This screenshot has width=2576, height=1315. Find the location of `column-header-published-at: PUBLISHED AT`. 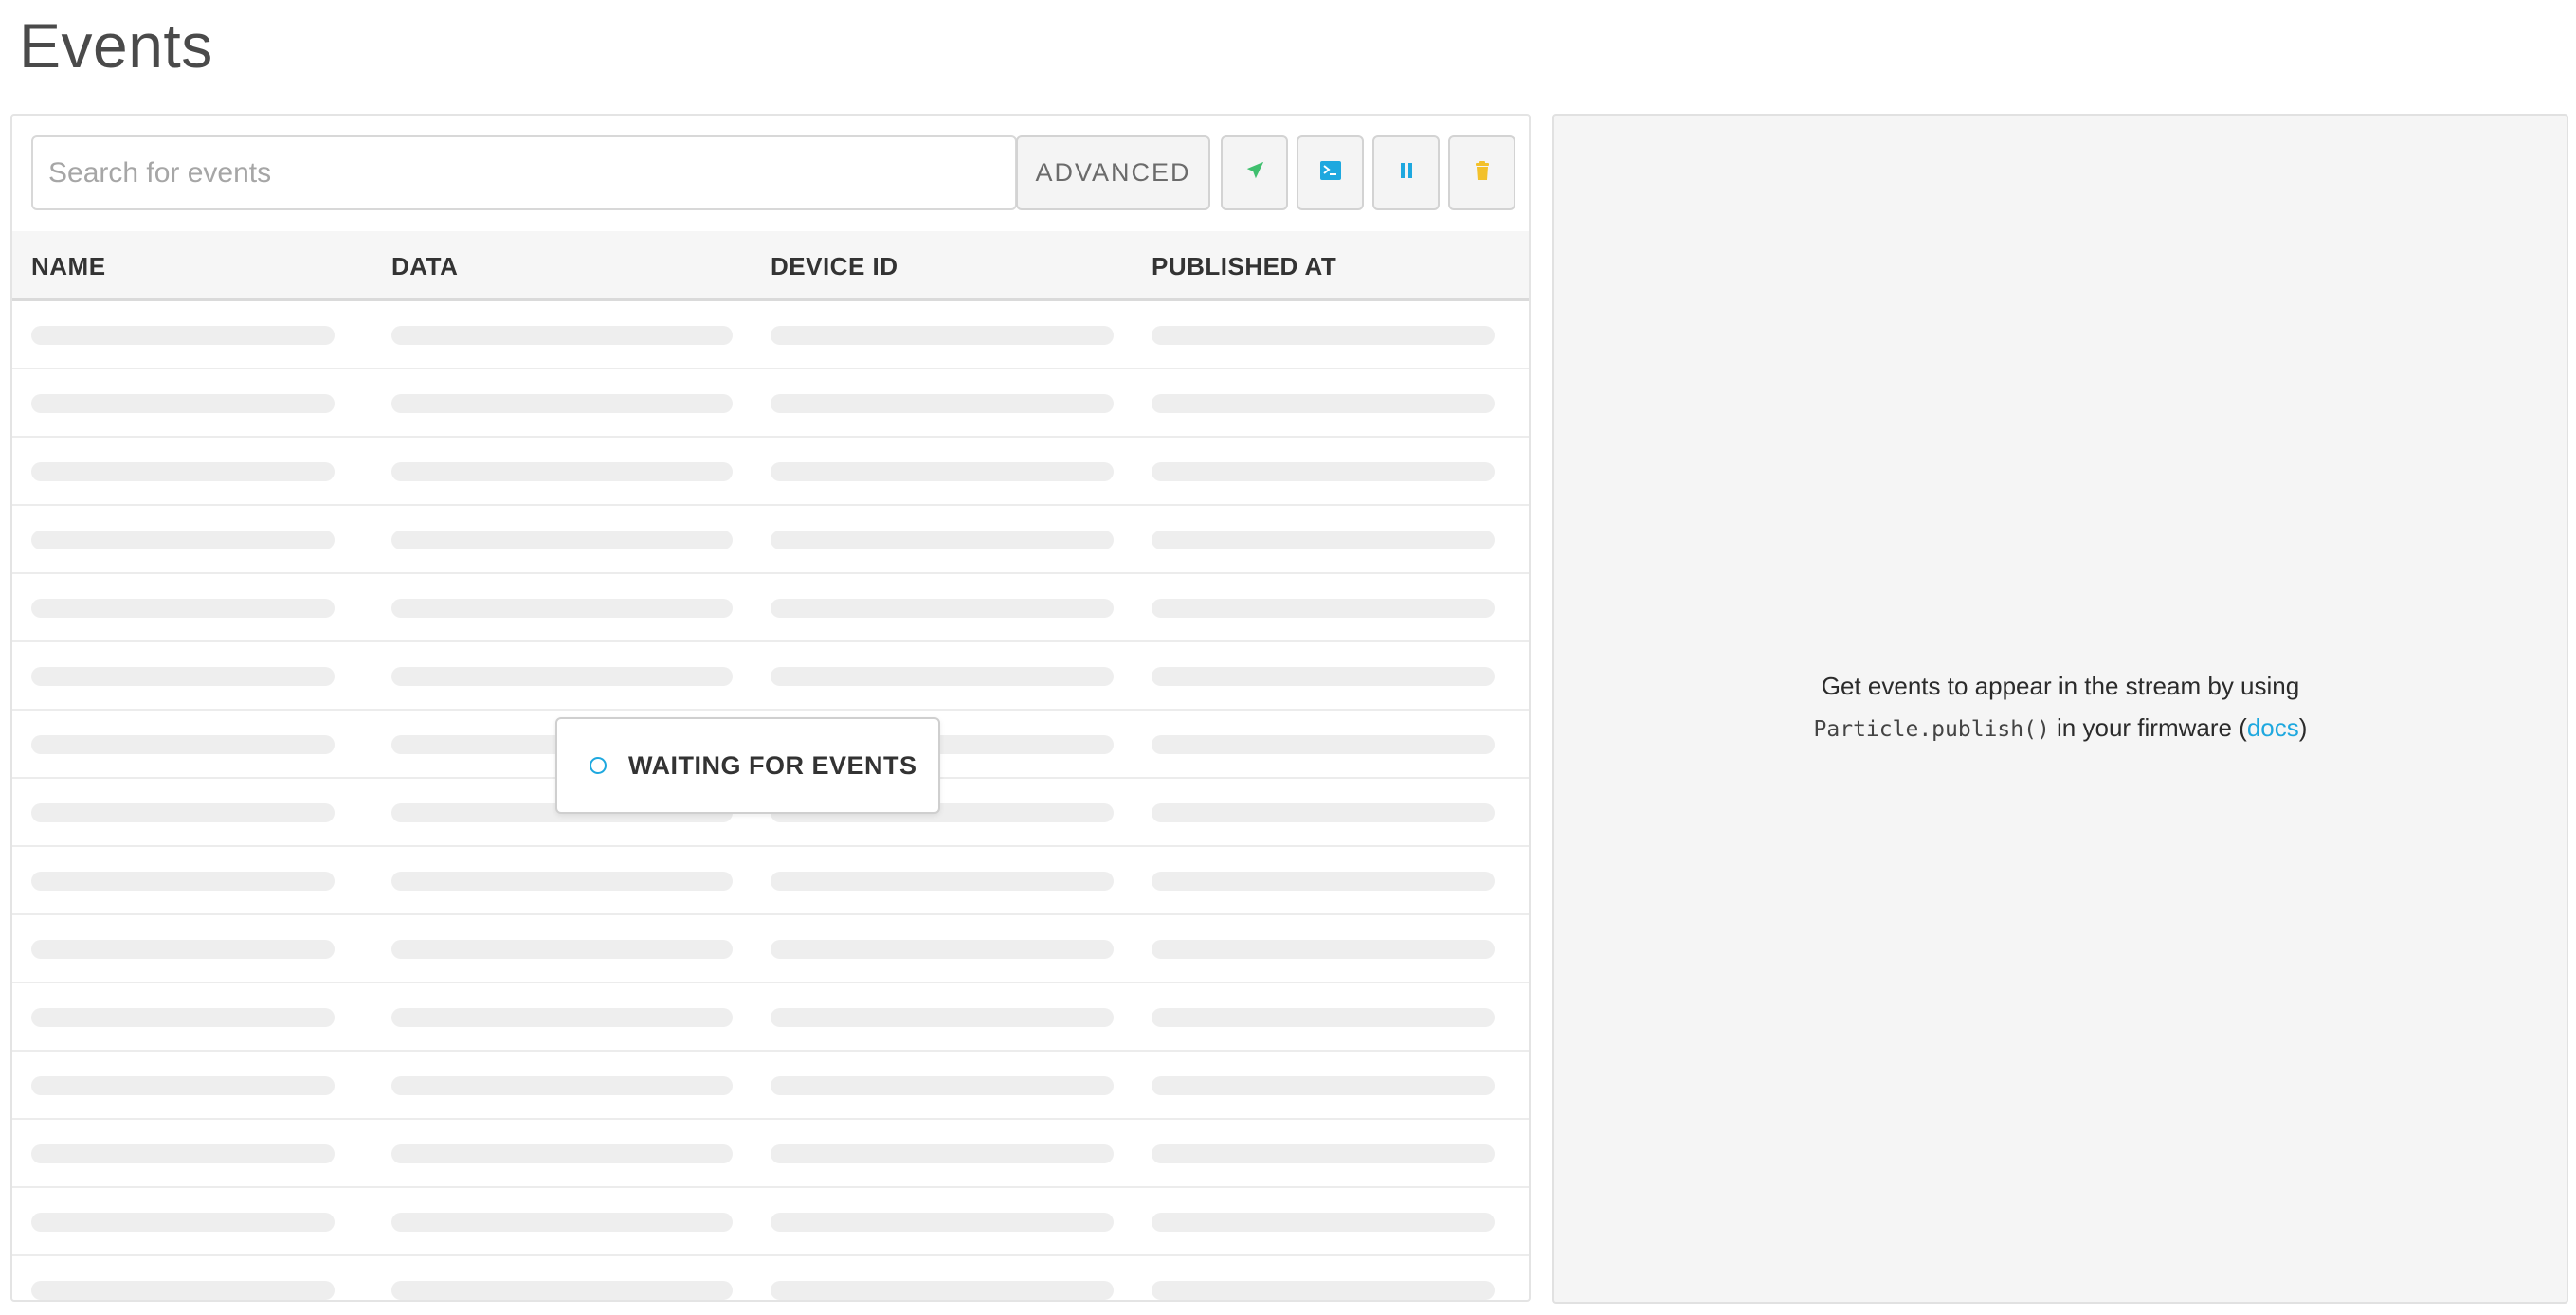

column-header-published-at: PUBLISHED AT is located at coordinates (1244, 264).